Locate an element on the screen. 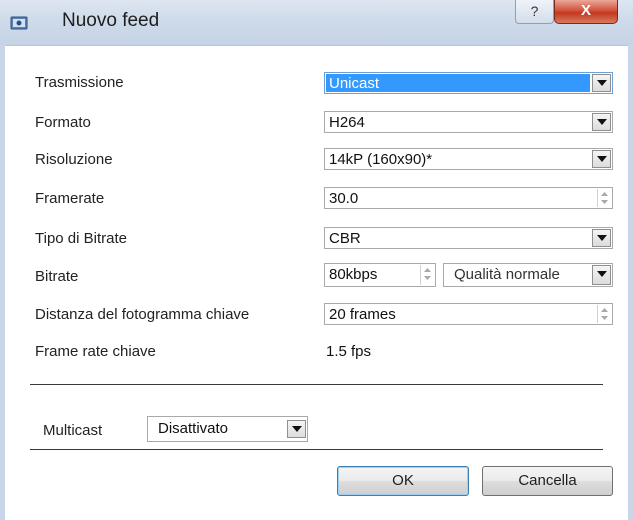 The height and width of the screenshot is (520, 633). trasmissione-dropdown-button is located at coordinates (601, 83).